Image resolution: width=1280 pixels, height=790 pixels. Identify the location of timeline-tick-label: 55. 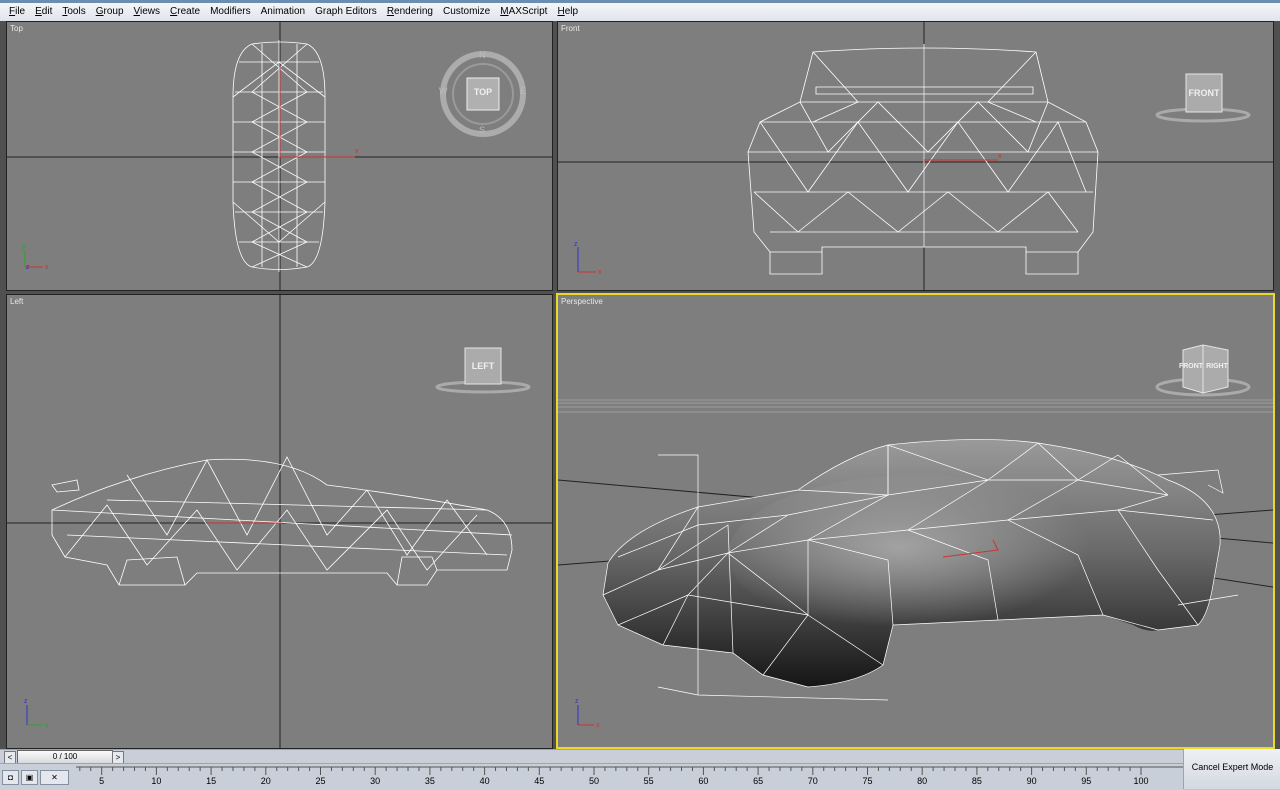
(648, 781).